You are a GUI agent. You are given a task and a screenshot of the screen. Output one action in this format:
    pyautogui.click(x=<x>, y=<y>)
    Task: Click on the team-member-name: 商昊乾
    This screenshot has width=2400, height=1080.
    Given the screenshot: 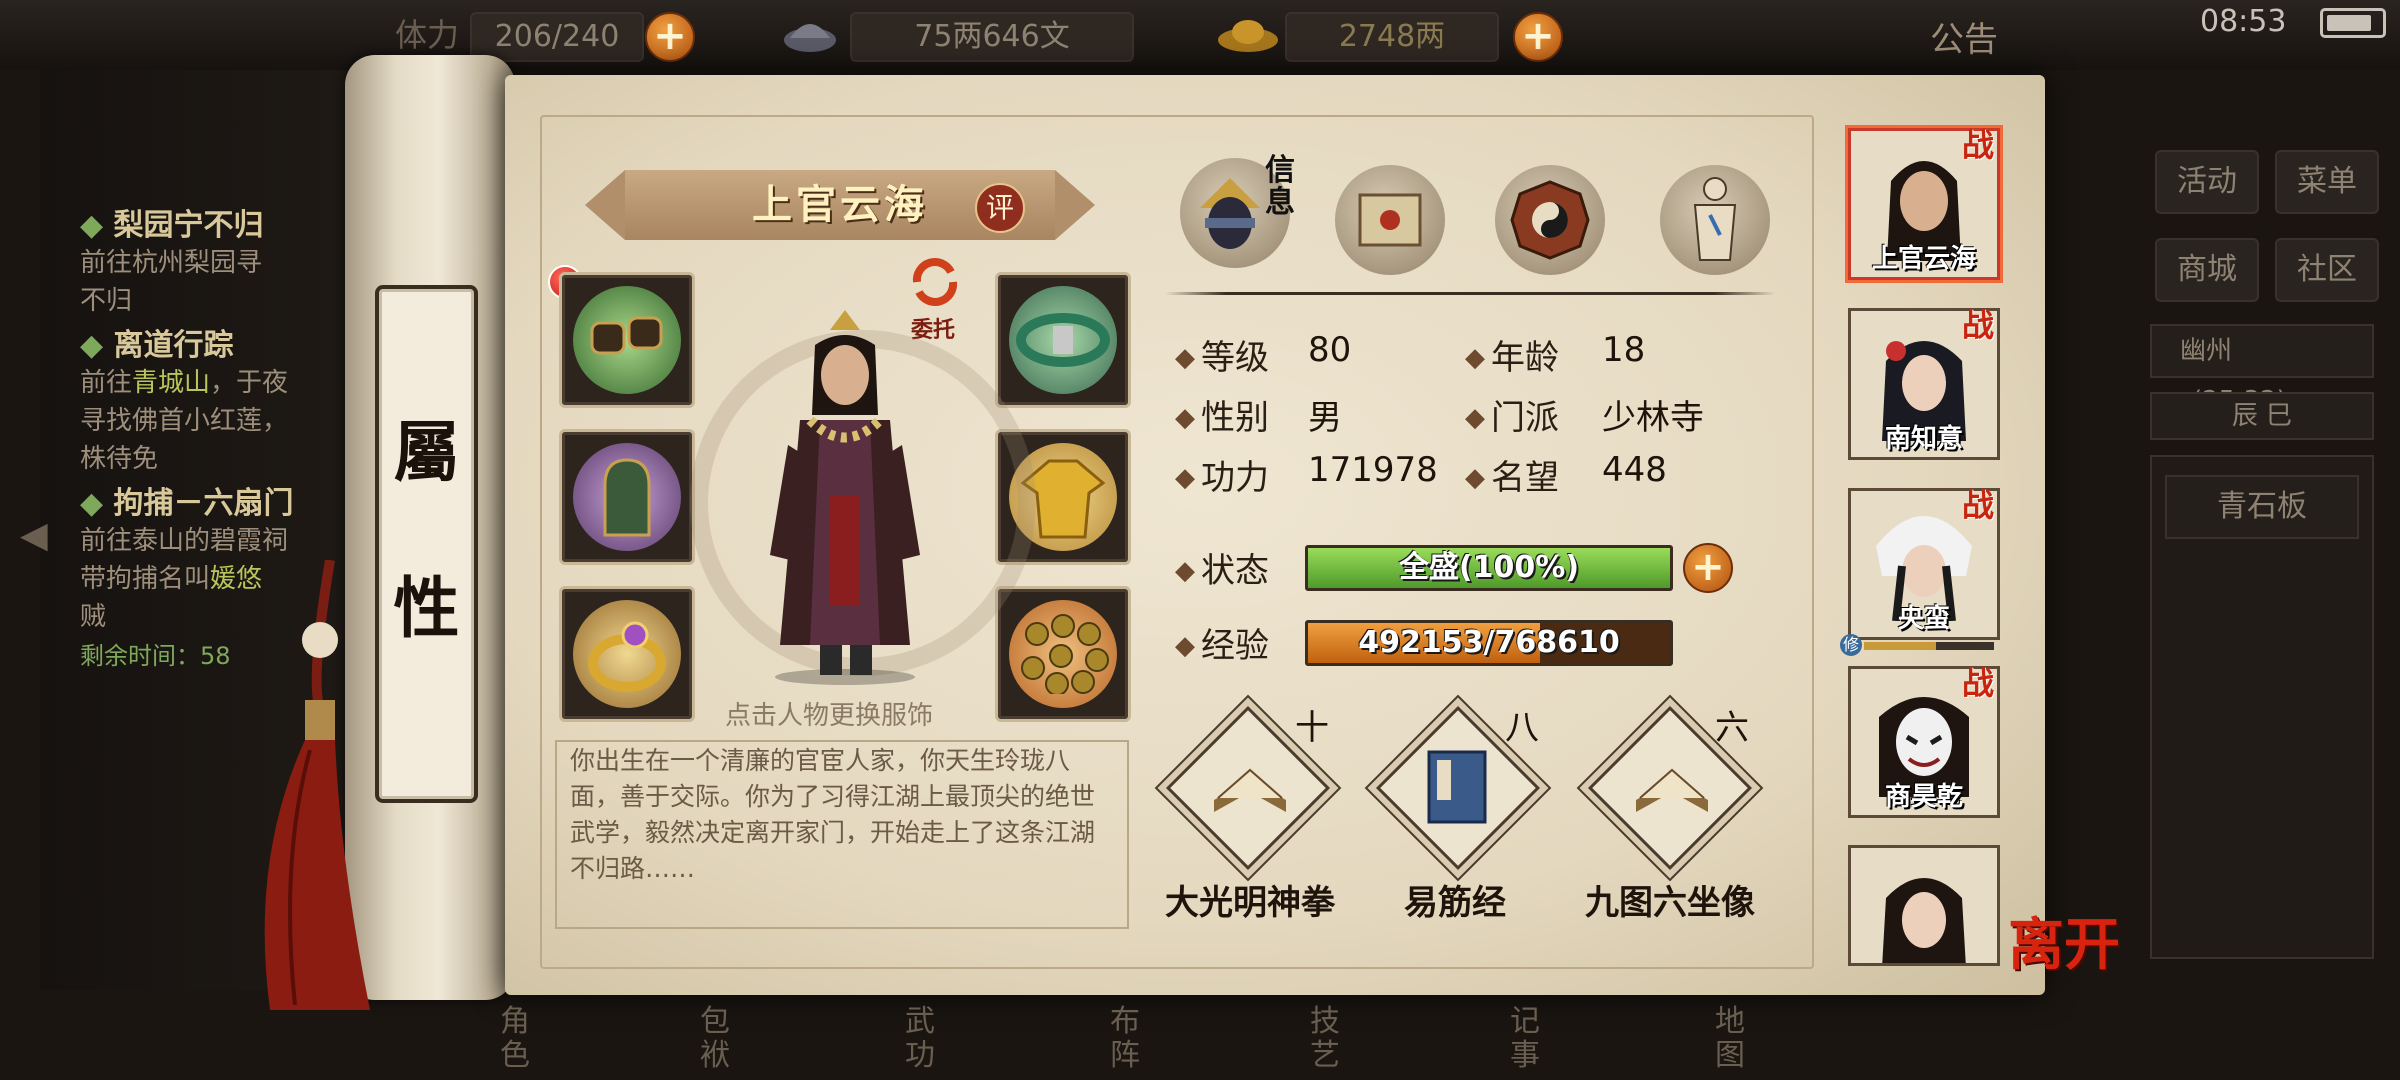 What is the action you would take?
    pyautogui.click(x=1923, y=797)
    